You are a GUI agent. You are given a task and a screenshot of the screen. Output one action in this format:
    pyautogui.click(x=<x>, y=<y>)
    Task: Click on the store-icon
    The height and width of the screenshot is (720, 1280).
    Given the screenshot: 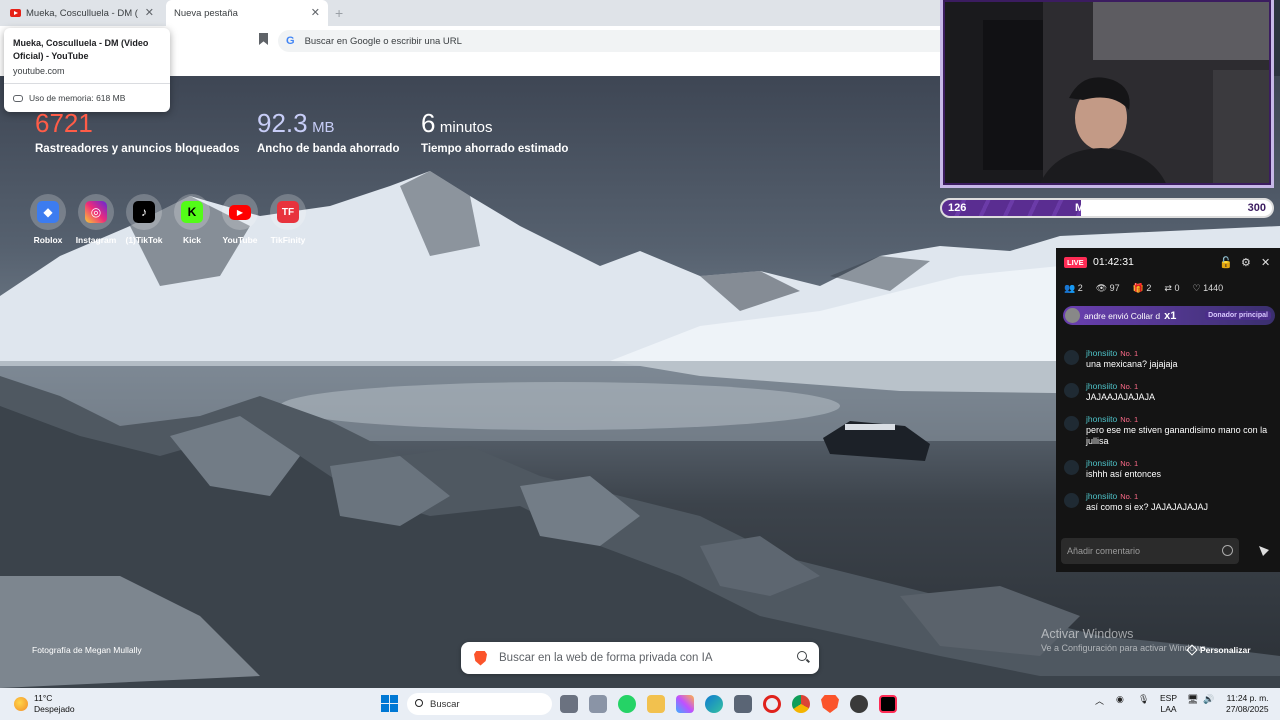 What is the action you would take?
    pyautogui.click(x=743, y=704)
    